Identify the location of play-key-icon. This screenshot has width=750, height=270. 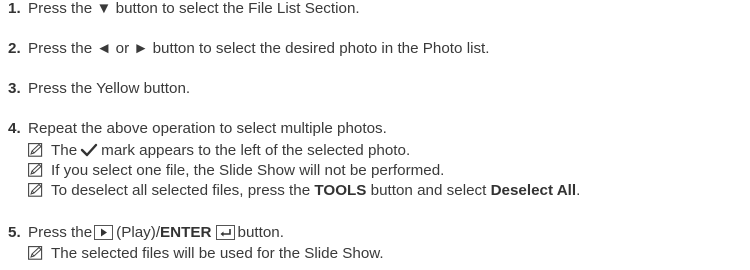
(104, 232).